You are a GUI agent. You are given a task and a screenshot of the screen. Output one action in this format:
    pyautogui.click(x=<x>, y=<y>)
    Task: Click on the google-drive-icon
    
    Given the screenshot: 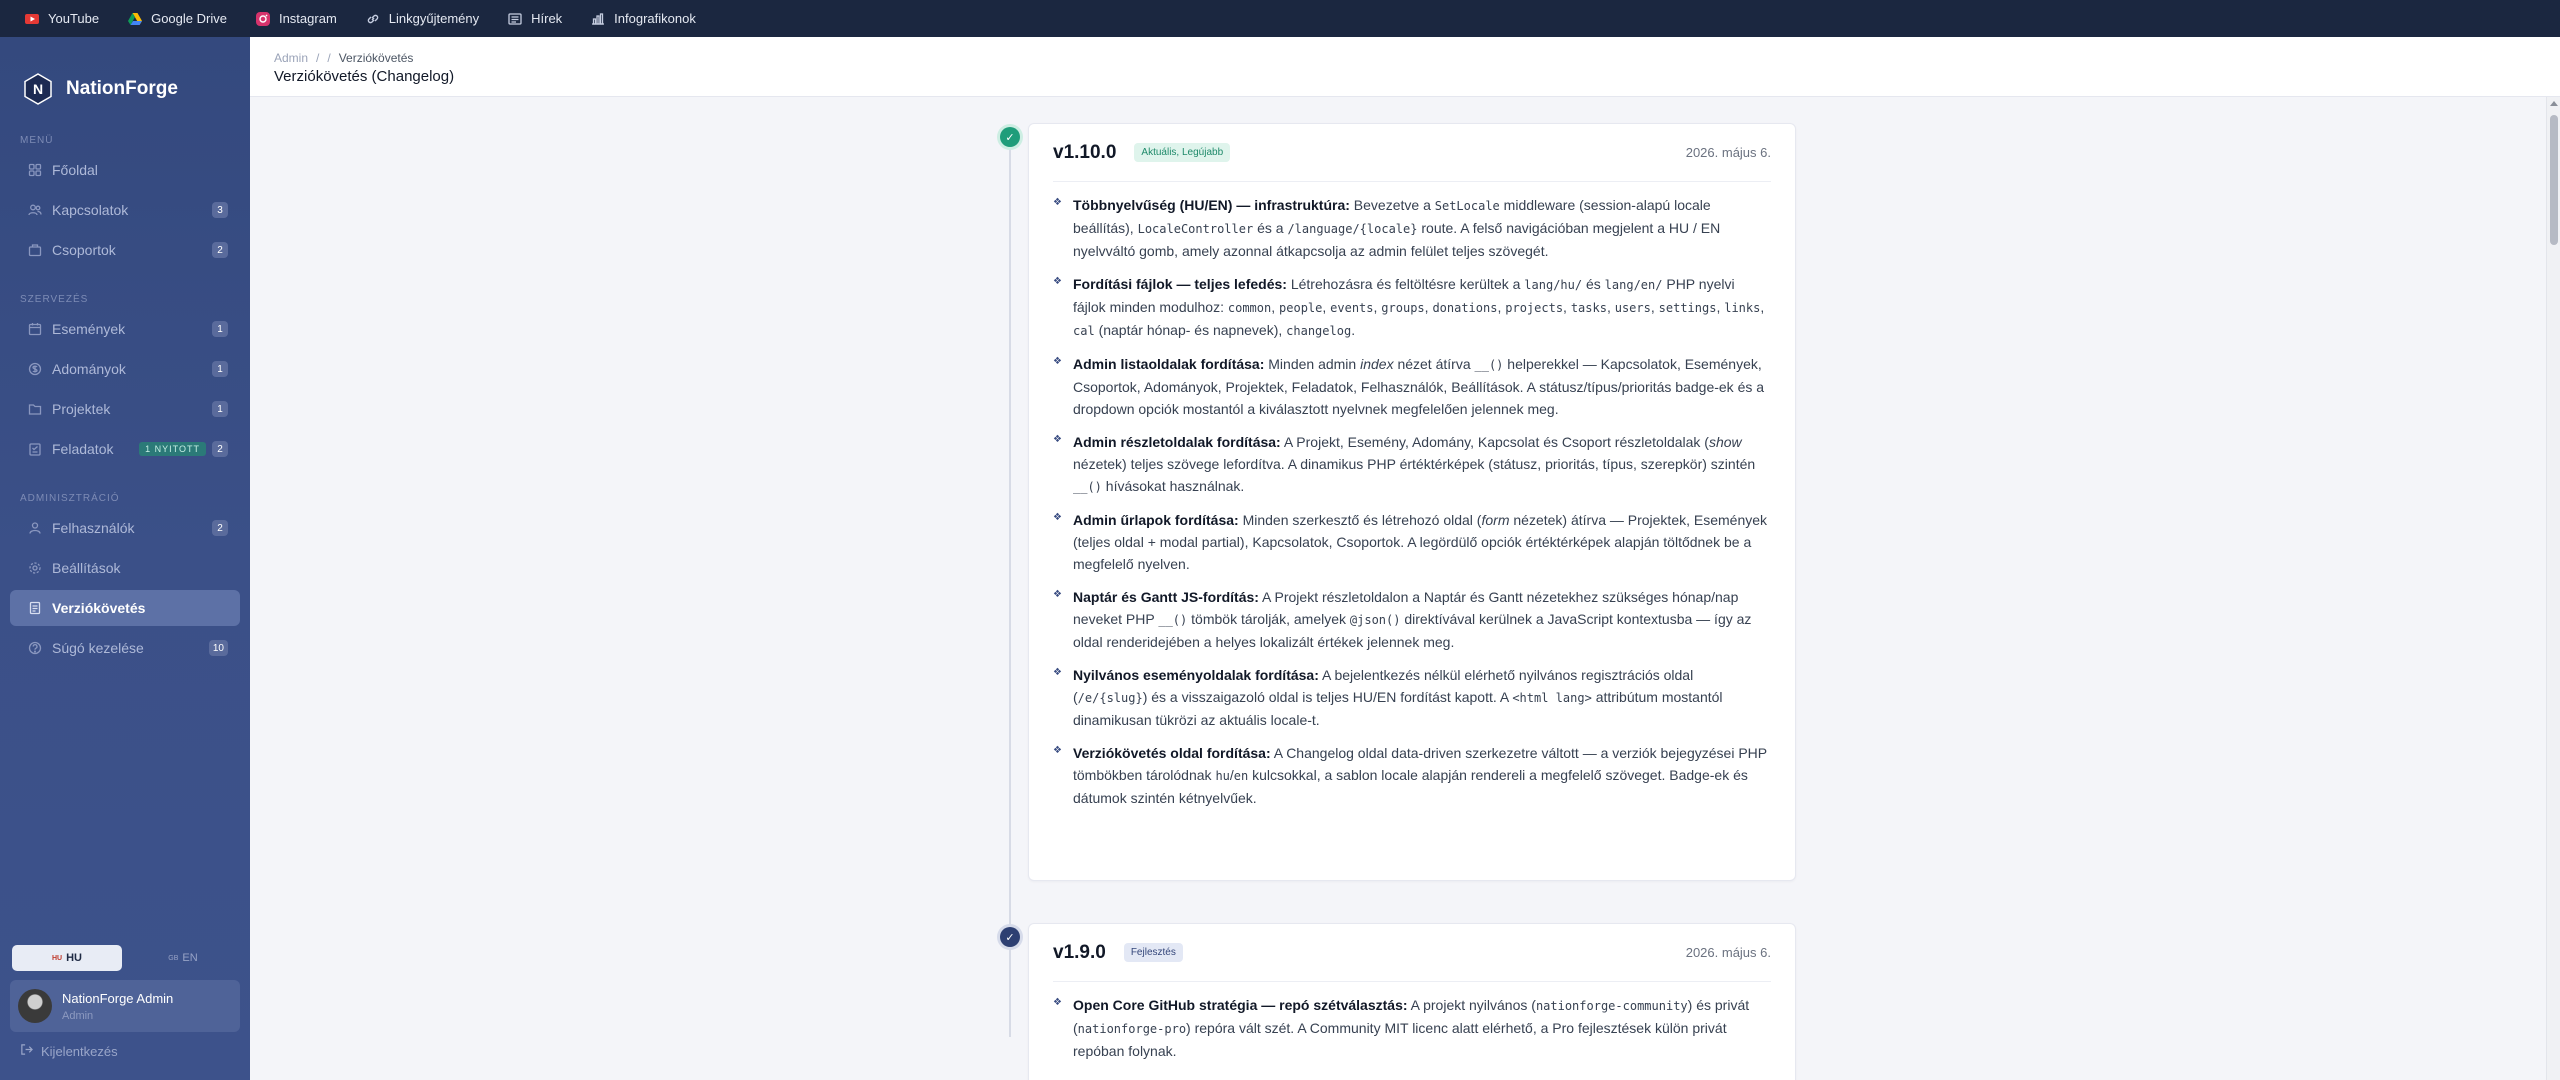 What is the action you would take?
    pyautogui.click(x=135, y=19)
    